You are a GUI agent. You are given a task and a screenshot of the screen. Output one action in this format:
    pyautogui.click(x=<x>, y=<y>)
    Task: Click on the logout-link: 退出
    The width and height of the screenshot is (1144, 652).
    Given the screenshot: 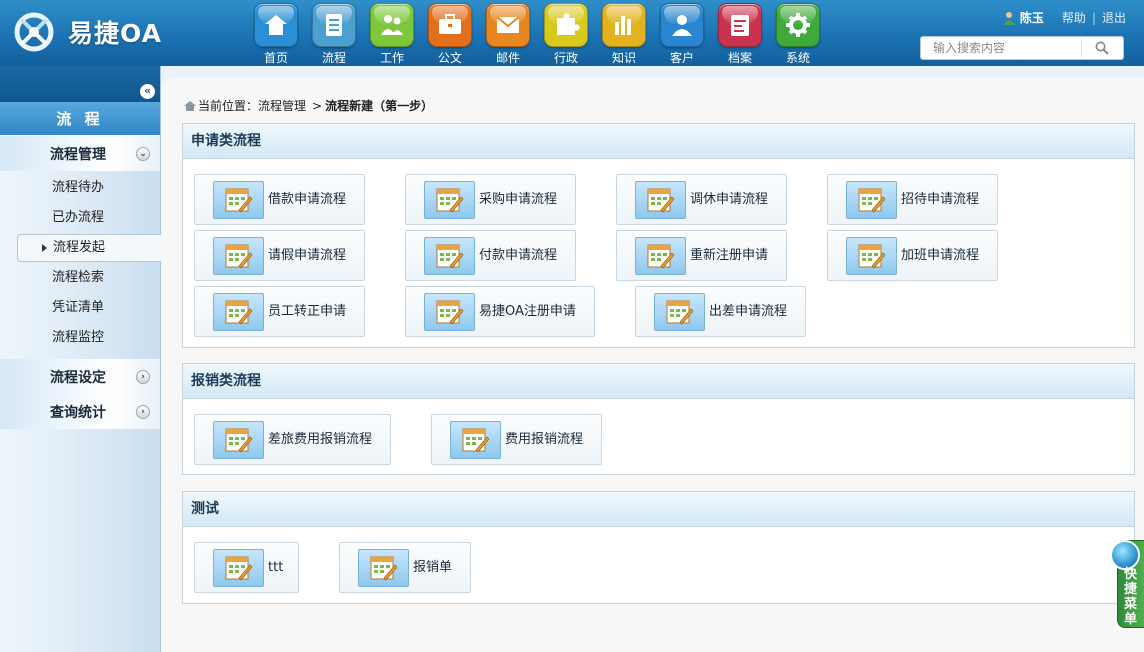 What is the action you would take?
    pyautogui.click(x=1114, y=17)
    